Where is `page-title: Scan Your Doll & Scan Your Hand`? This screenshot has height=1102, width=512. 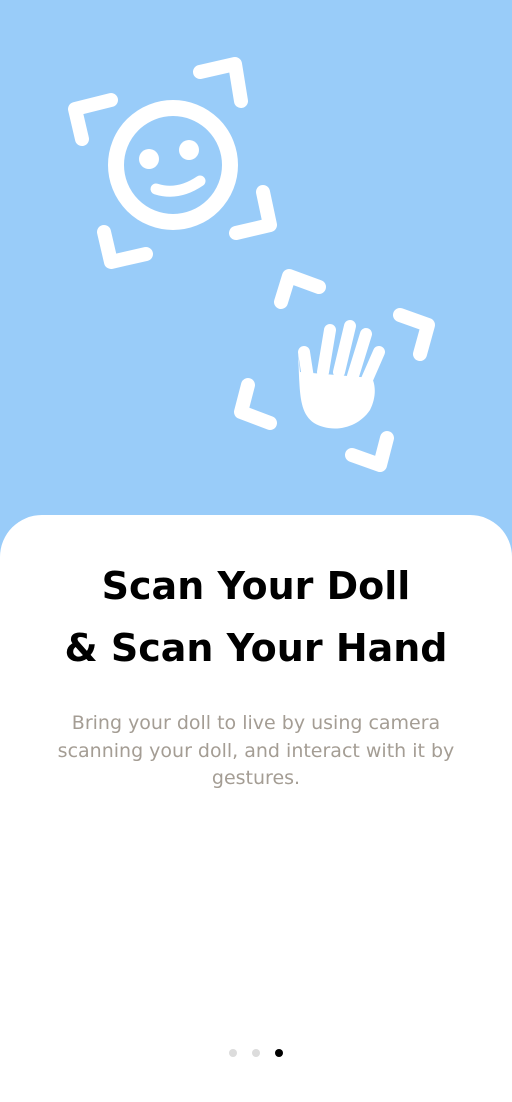 page-title: Scan Your Doll & Scan Your Hand is located at coordinates (256, 617).